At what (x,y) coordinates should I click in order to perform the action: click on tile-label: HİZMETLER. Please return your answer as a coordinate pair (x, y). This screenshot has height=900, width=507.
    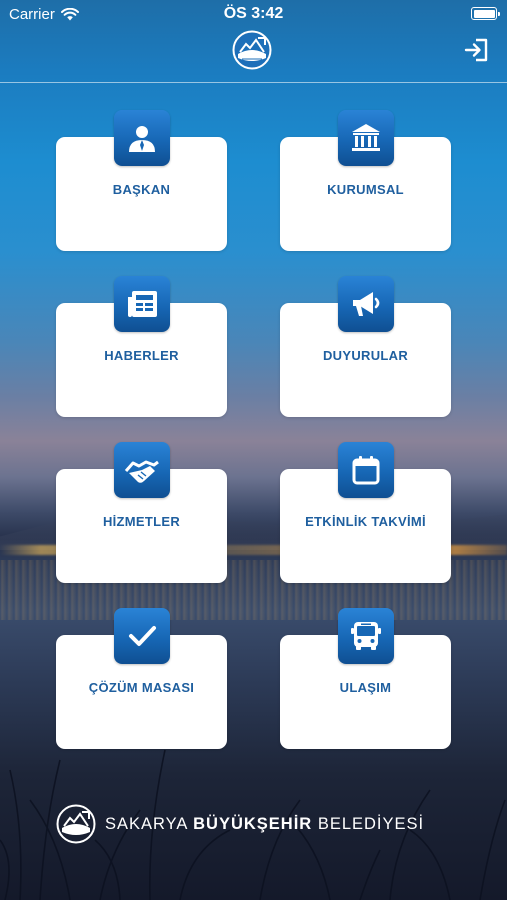
    Looking at the image, I should click on (141, 521).